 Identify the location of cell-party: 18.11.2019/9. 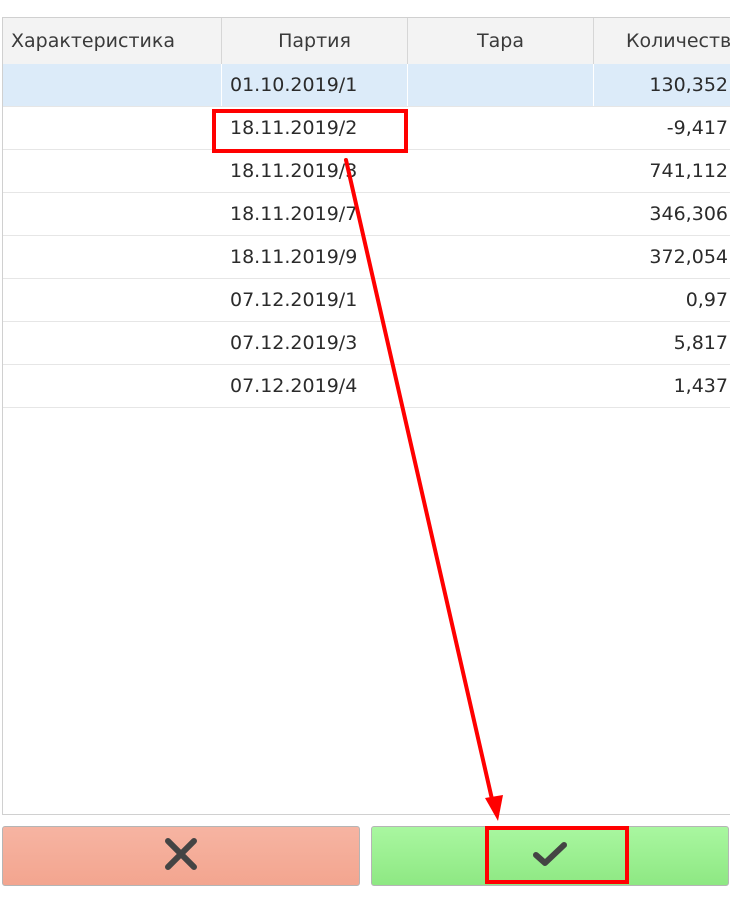
(294, 257).